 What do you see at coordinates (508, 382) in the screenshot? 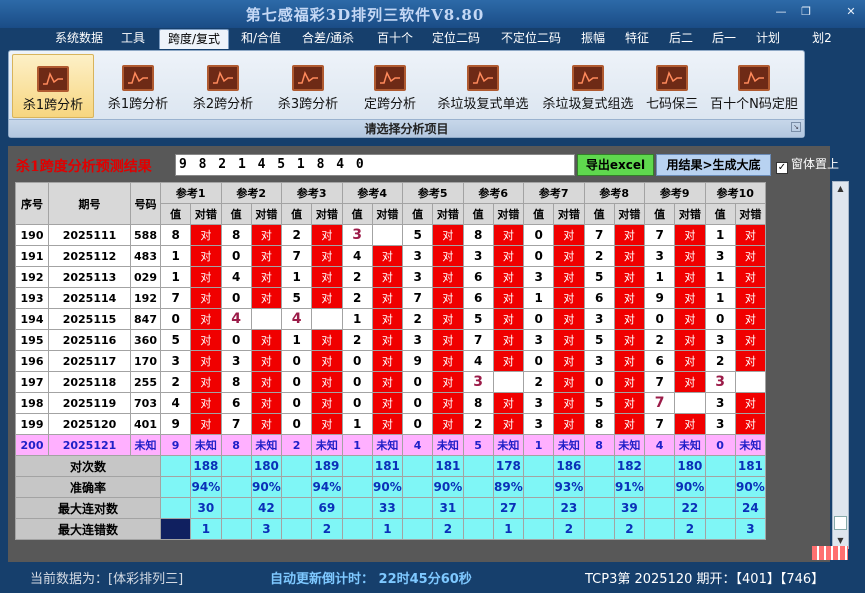
I see `ref-miss` at bounding box center [508, 382].